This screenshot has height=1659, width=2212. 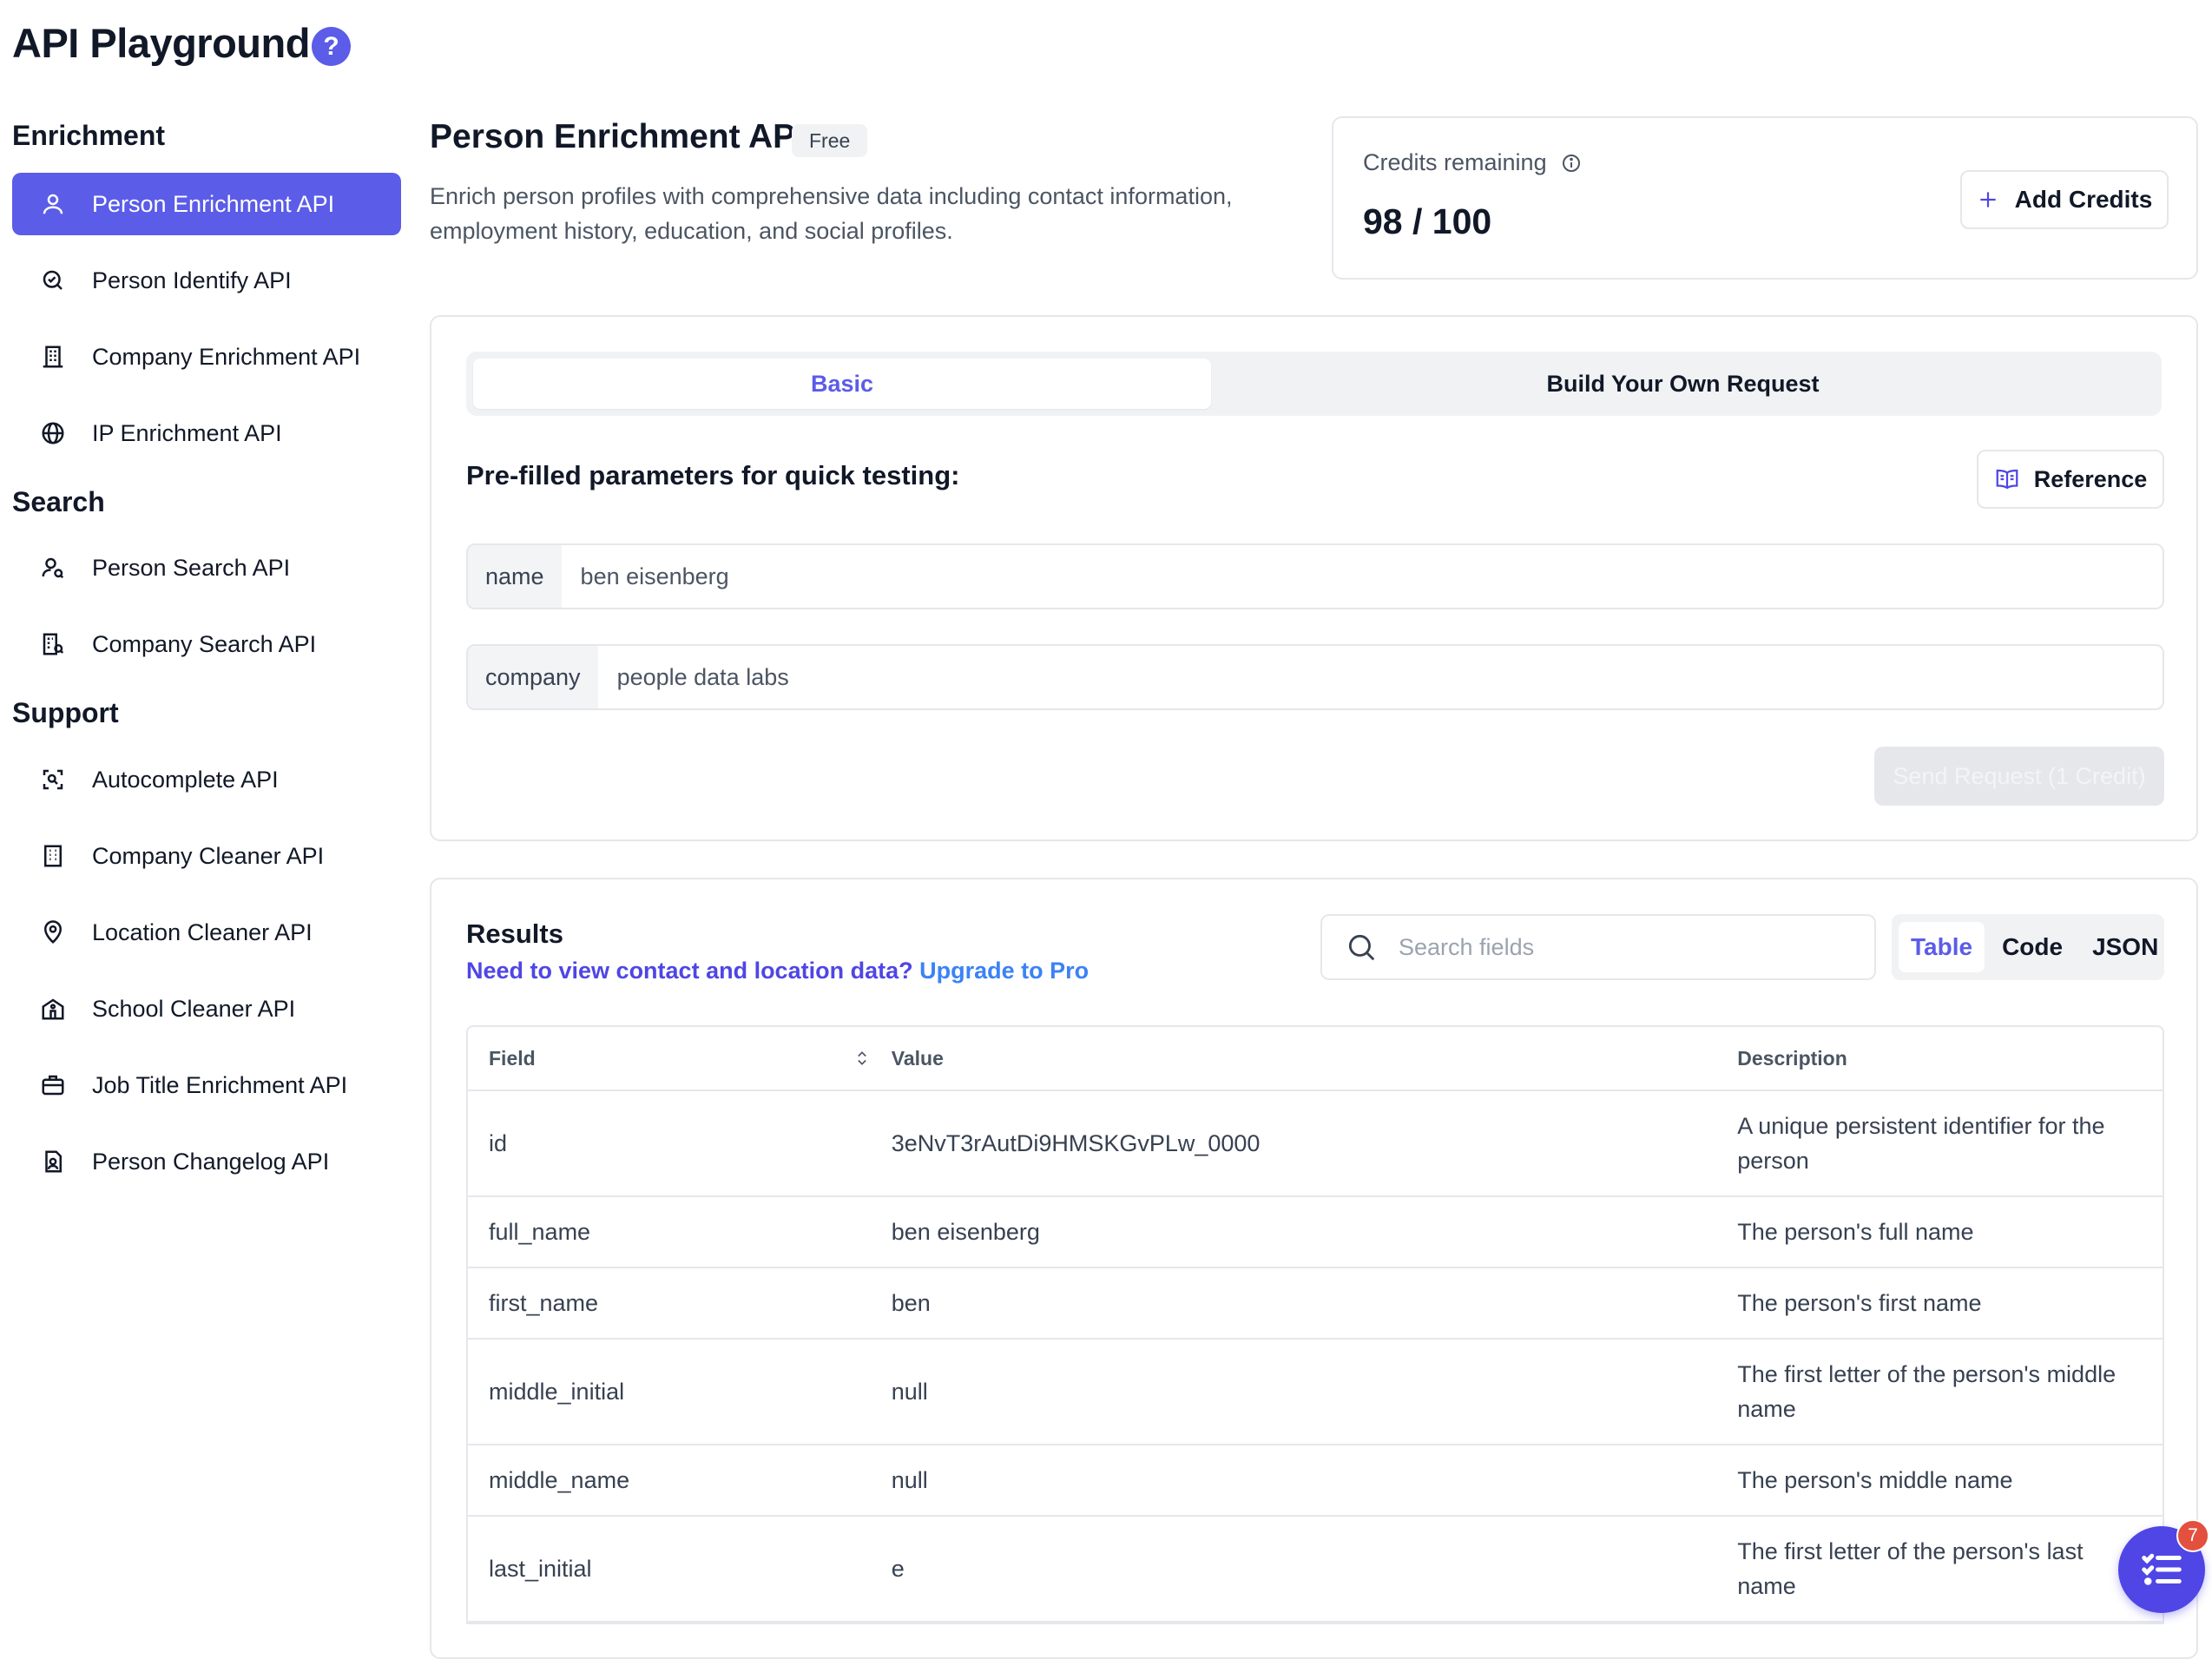 What do you see at coordinates (53, 1009) in the screenshot?
I see `school-icon` at bounding box center [53, 1009].